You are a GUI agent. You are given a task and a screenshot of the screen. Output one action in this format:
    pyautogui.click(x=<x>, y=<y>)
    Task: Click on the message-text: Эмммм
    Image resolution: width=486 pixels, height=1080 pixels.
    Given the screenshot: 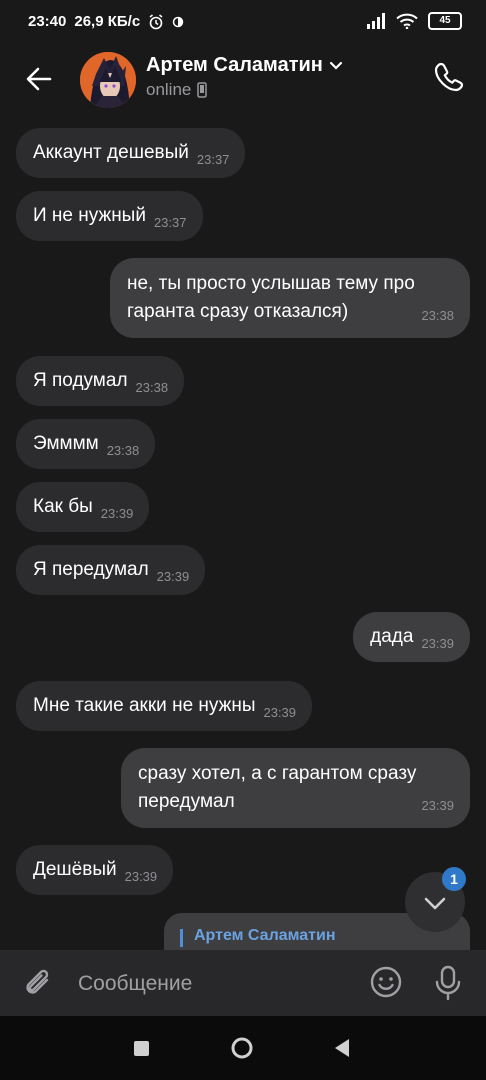 What is the action you would take?
    pyautogui.click(x=66, y=443)
    